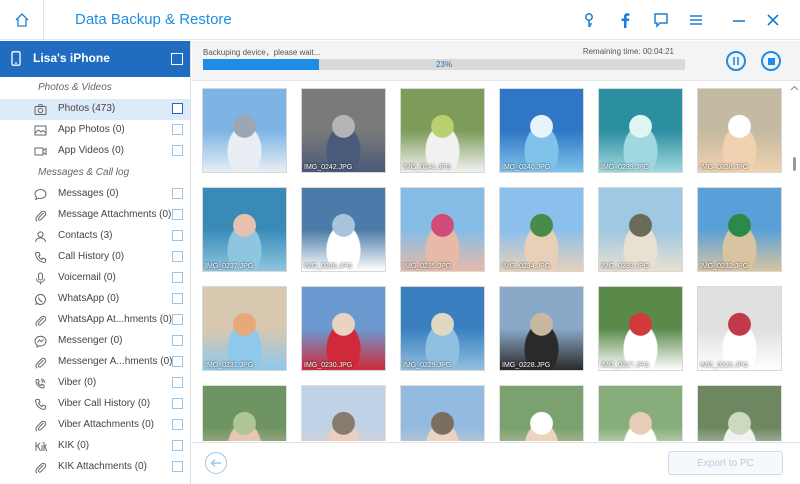 The image size is (800, 484). I want to click on sidebar-item: Viber Call History (0), so click(95, 404).